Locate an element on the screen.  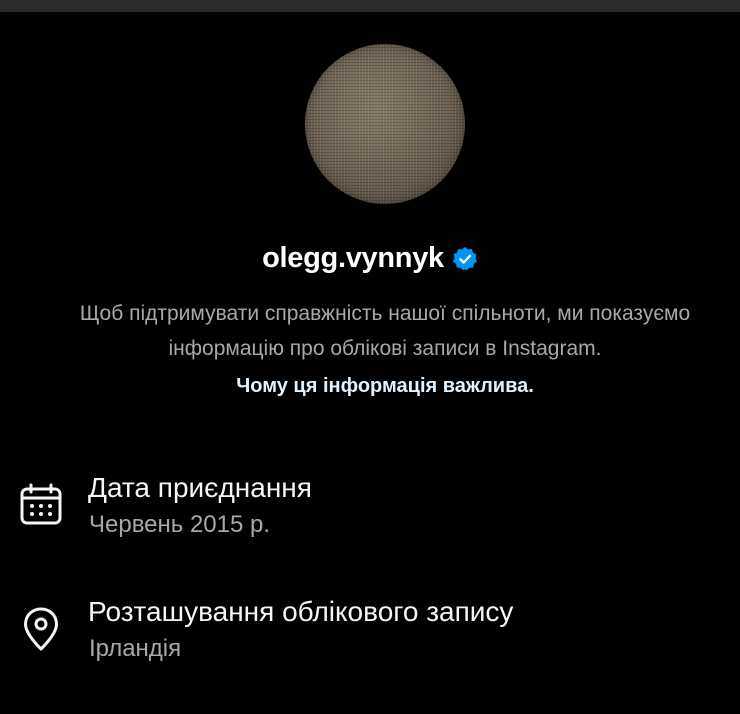
avatar is located at coordinates (385, 124).